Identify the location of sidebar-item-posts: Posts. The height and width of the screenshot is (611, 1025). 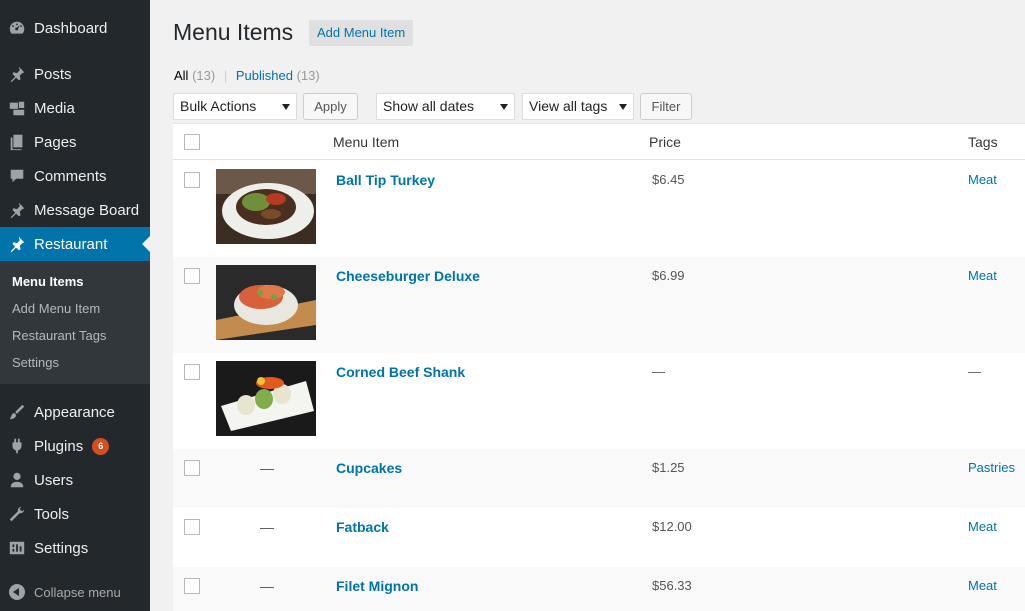
(75, 74).